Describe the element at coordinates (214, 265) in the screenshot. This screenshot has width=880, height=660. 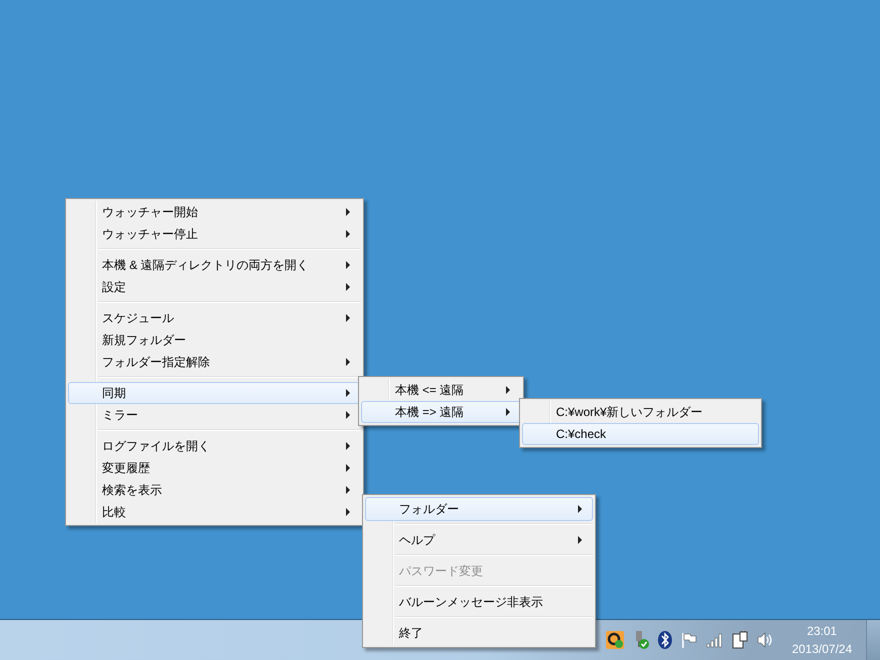
I see `menu-item: 本機 & 遠隔ディレクトリの両方を開く` at that location.